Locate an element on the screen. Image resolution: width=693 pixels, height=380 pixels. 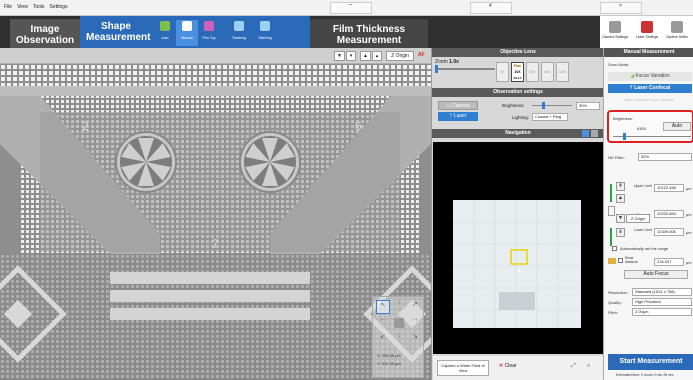
camera-settings-label: Camera Settings is located at coordinates (615, 37).